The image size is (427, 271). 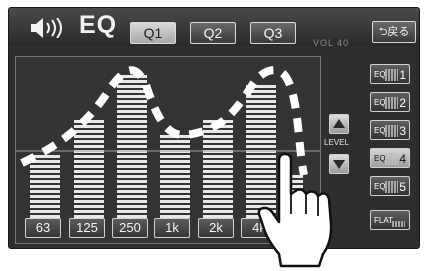 What do you see at coordinates (402, 131) in the screenshot?
I see `eq-preset-3-number: 3` at bounding box center [402, 131].